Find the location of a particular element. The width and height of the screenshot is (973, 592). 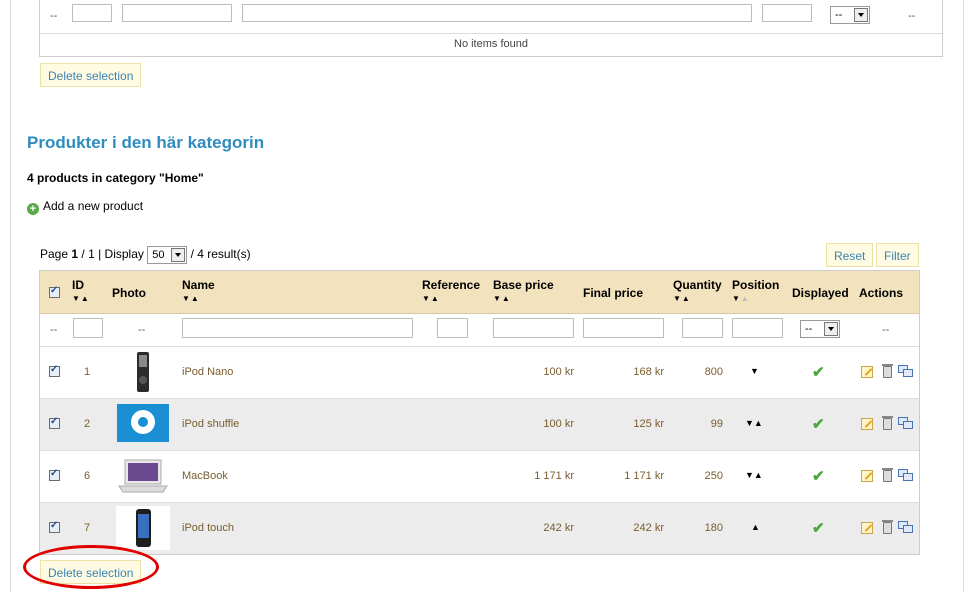

product-name-link: iPod shuffle is located at coordinates (210, 424).